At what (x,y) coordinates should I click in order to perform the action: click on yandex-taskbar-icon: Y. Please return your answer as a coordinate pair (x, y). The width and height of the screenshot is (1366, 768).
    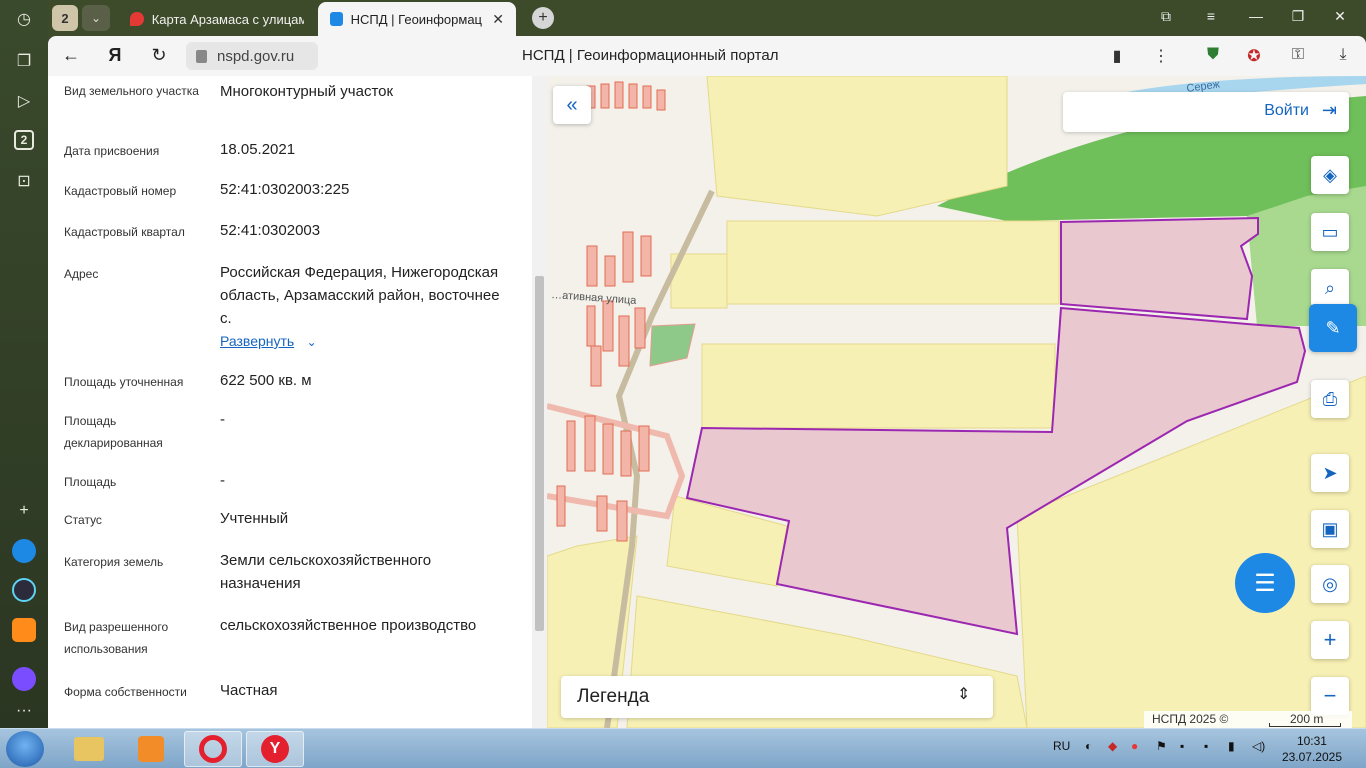
    Looking at the image, I should click on (275, 749).